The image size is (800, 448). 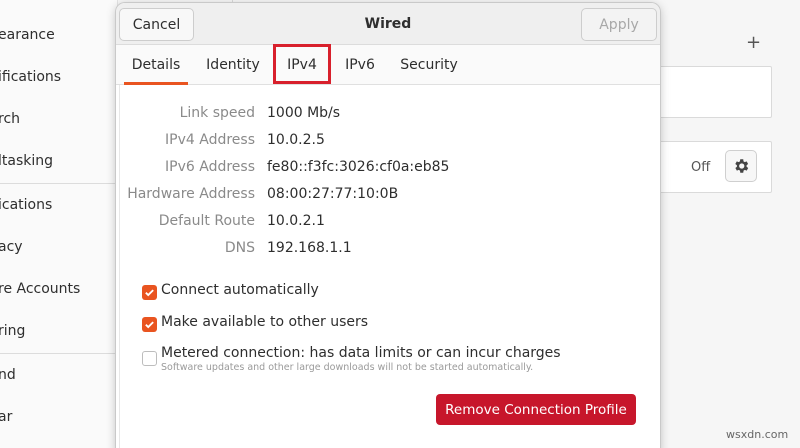 I want to click on ipv4-address-value: 10.0.2.5, so click(x=296, y=140).